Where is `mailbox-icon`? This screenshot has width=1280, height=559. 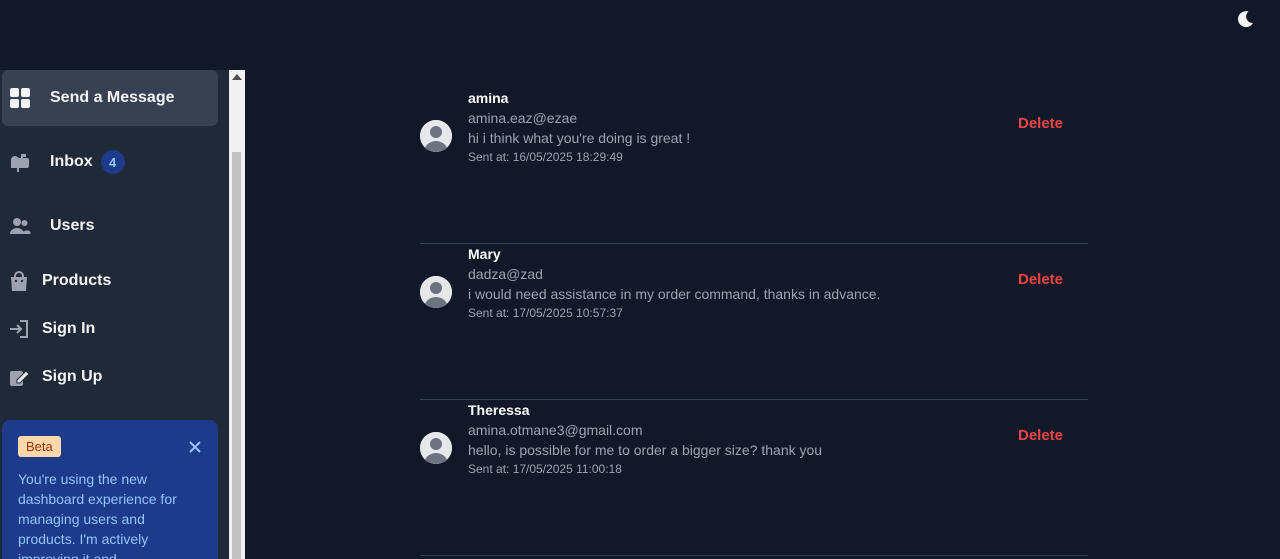 mailbox-icon is located at coordinates (20, 162).